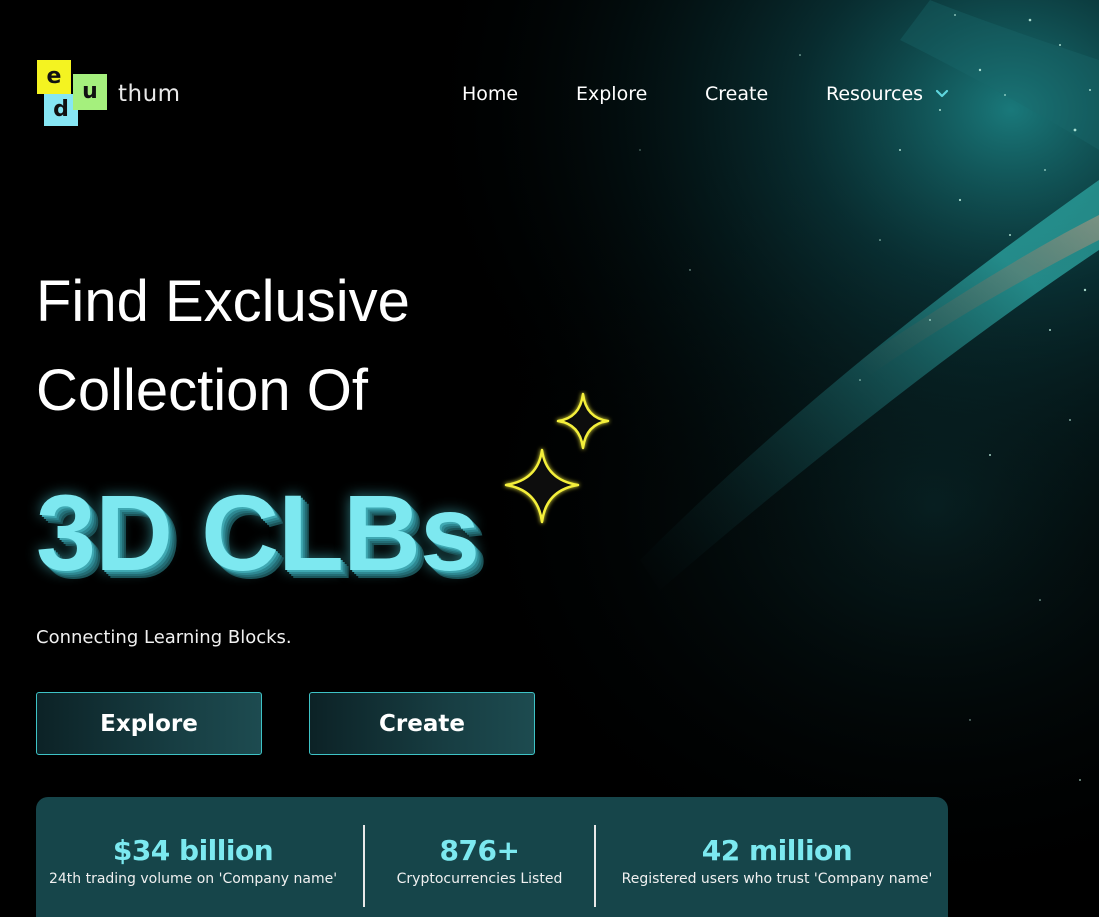 The height and width of the screenshot is (917, 1099). What do you see at coordinates (942, 94) in the screenshot?
I see `chevron-down-icon` at bounding box center [942, 94].